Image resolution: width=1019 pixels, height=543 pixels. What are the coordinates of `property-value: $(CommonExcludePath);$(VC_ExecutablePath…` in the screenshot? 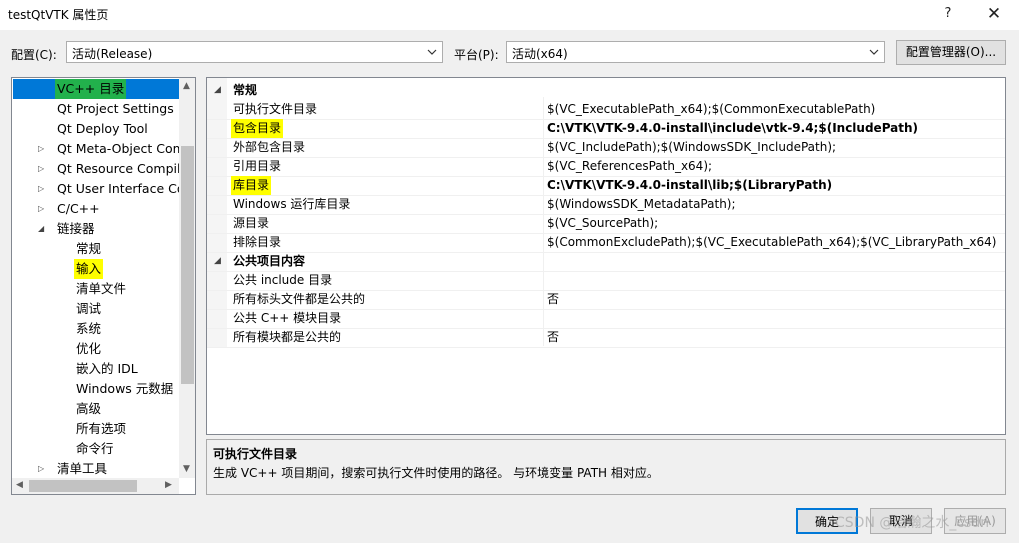 It's located at (771, 242).